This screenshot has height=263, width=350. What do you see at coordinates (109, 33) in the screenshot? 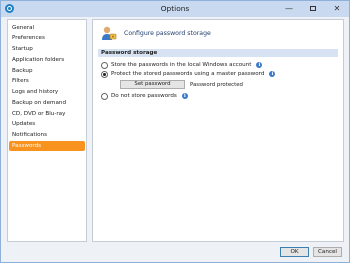
I see `user-key-icon` at bounding box center [109, 33].